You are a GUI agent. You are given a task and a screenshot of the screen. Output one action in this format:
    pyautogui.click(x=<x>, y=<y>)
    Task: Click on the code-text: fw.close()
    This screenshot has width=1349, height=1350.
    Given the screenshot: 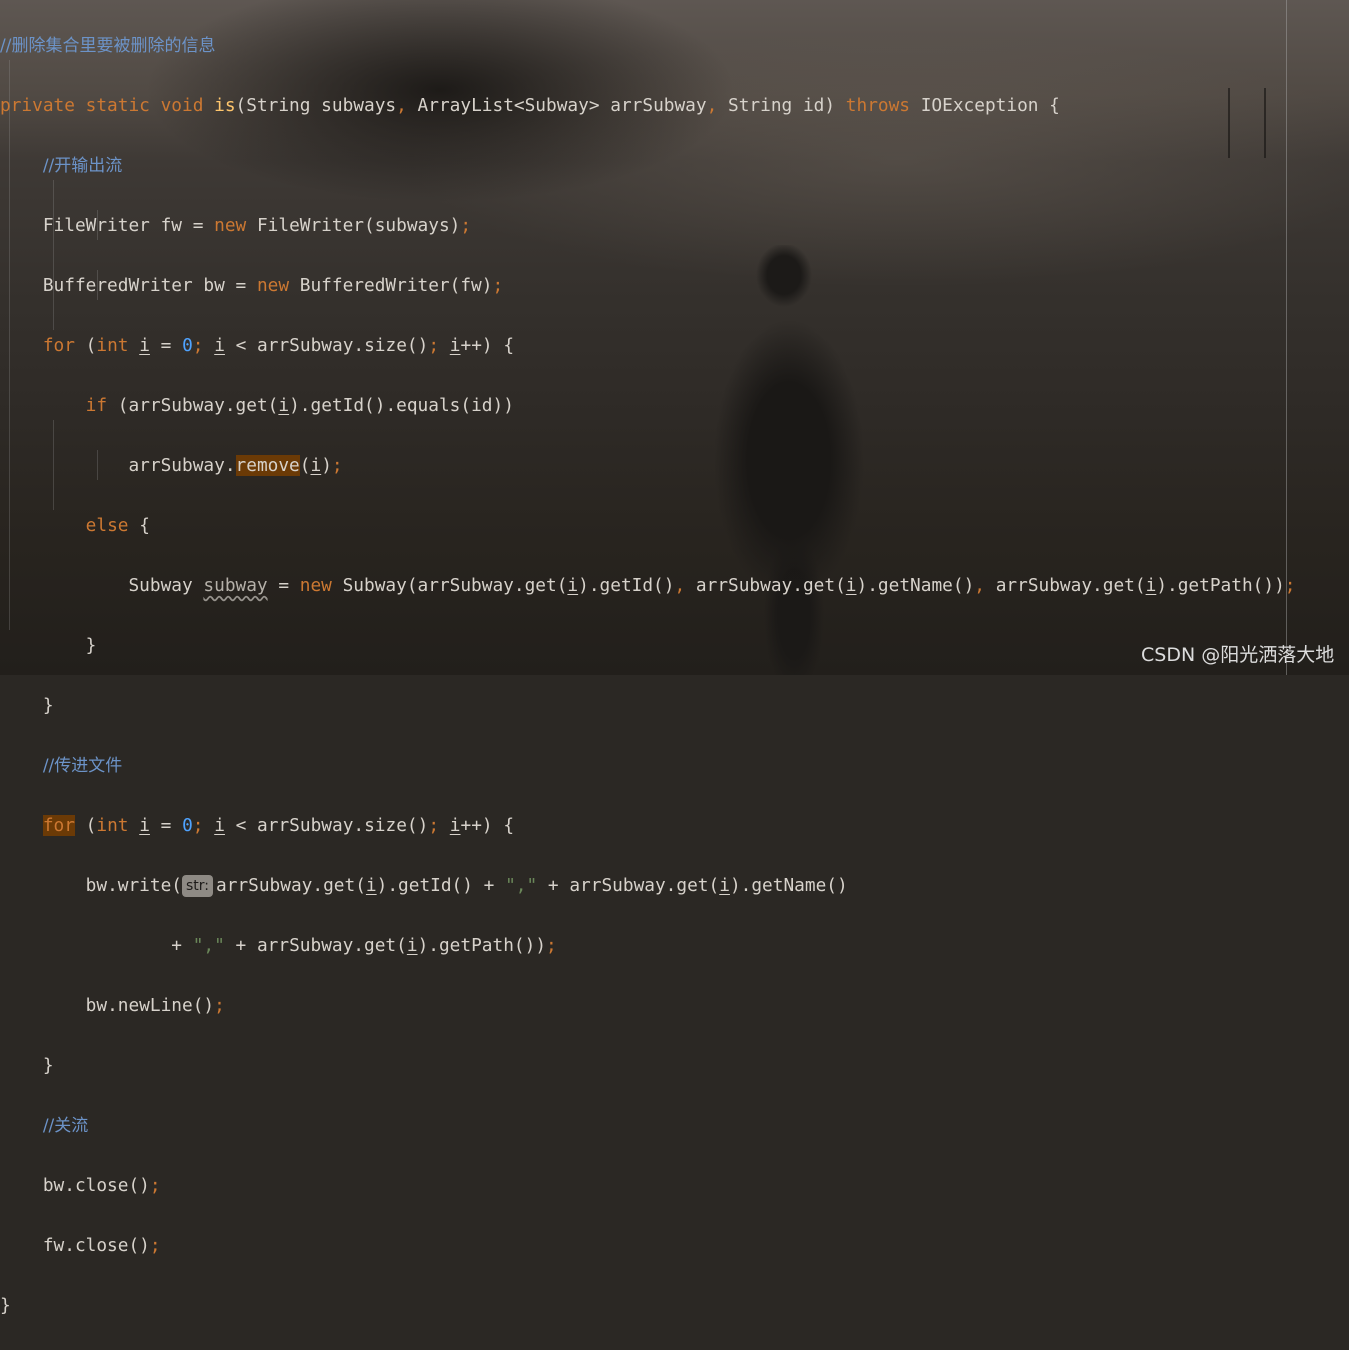 What is the action you would take?
    pyautogui.click(x=96, y=1245)
    